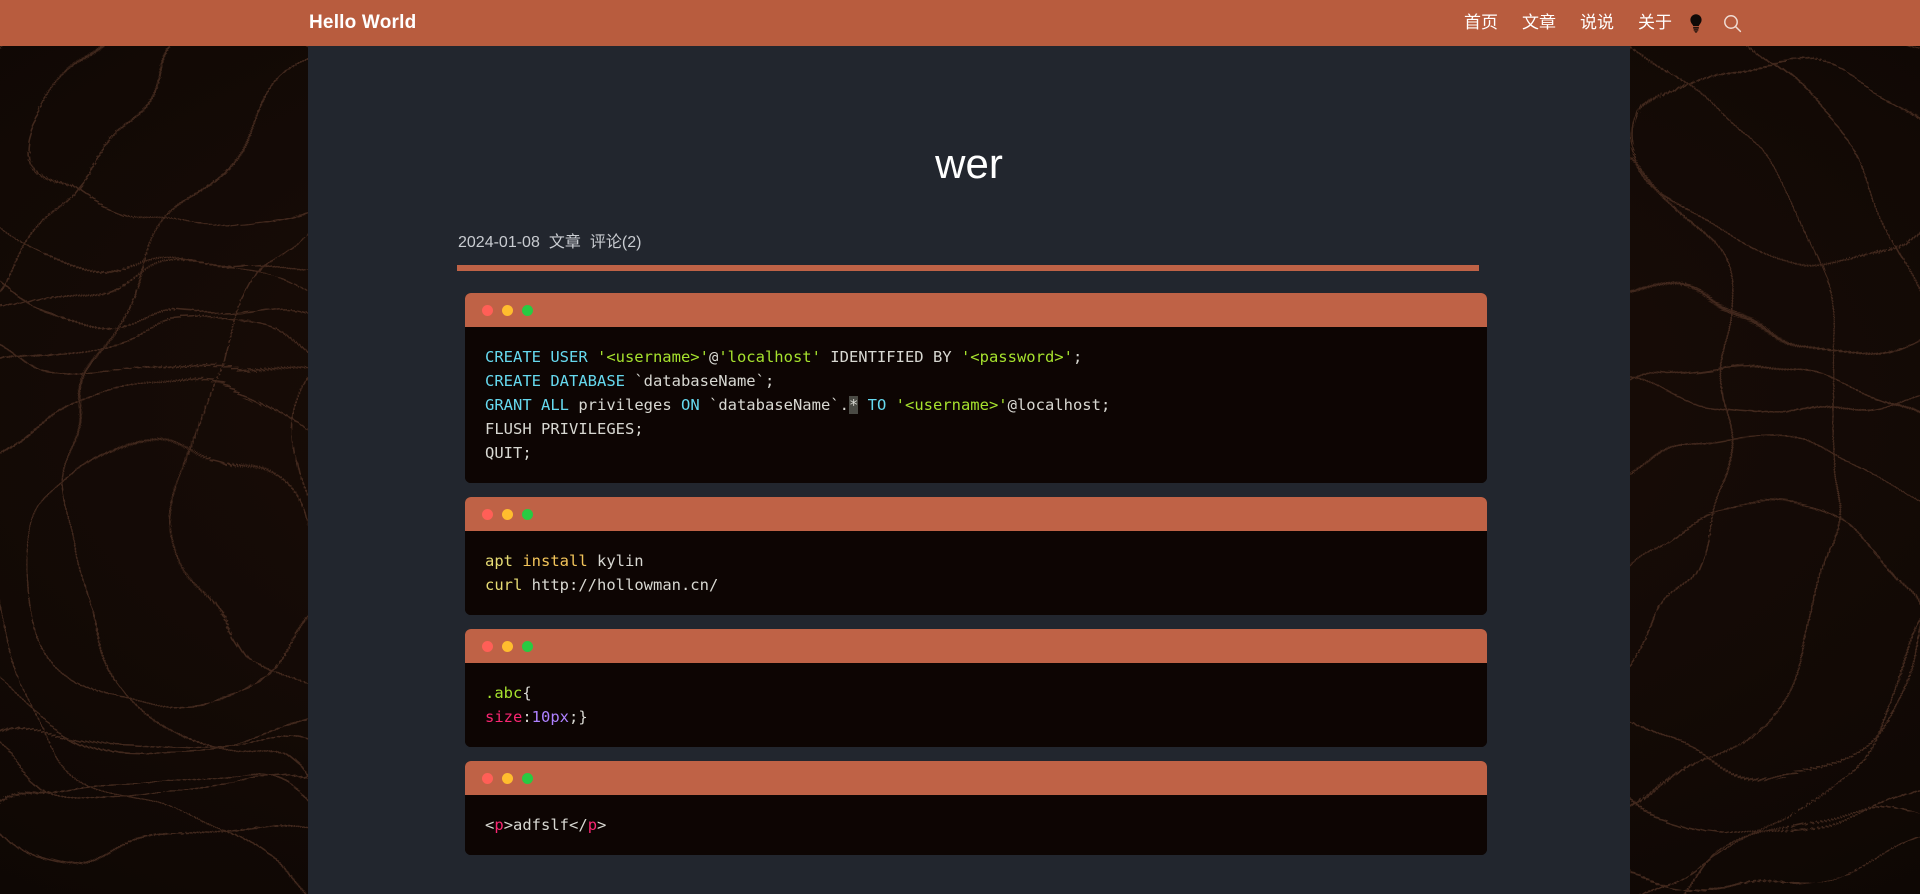  I want to click on code-token: curl, so click(508, 585).